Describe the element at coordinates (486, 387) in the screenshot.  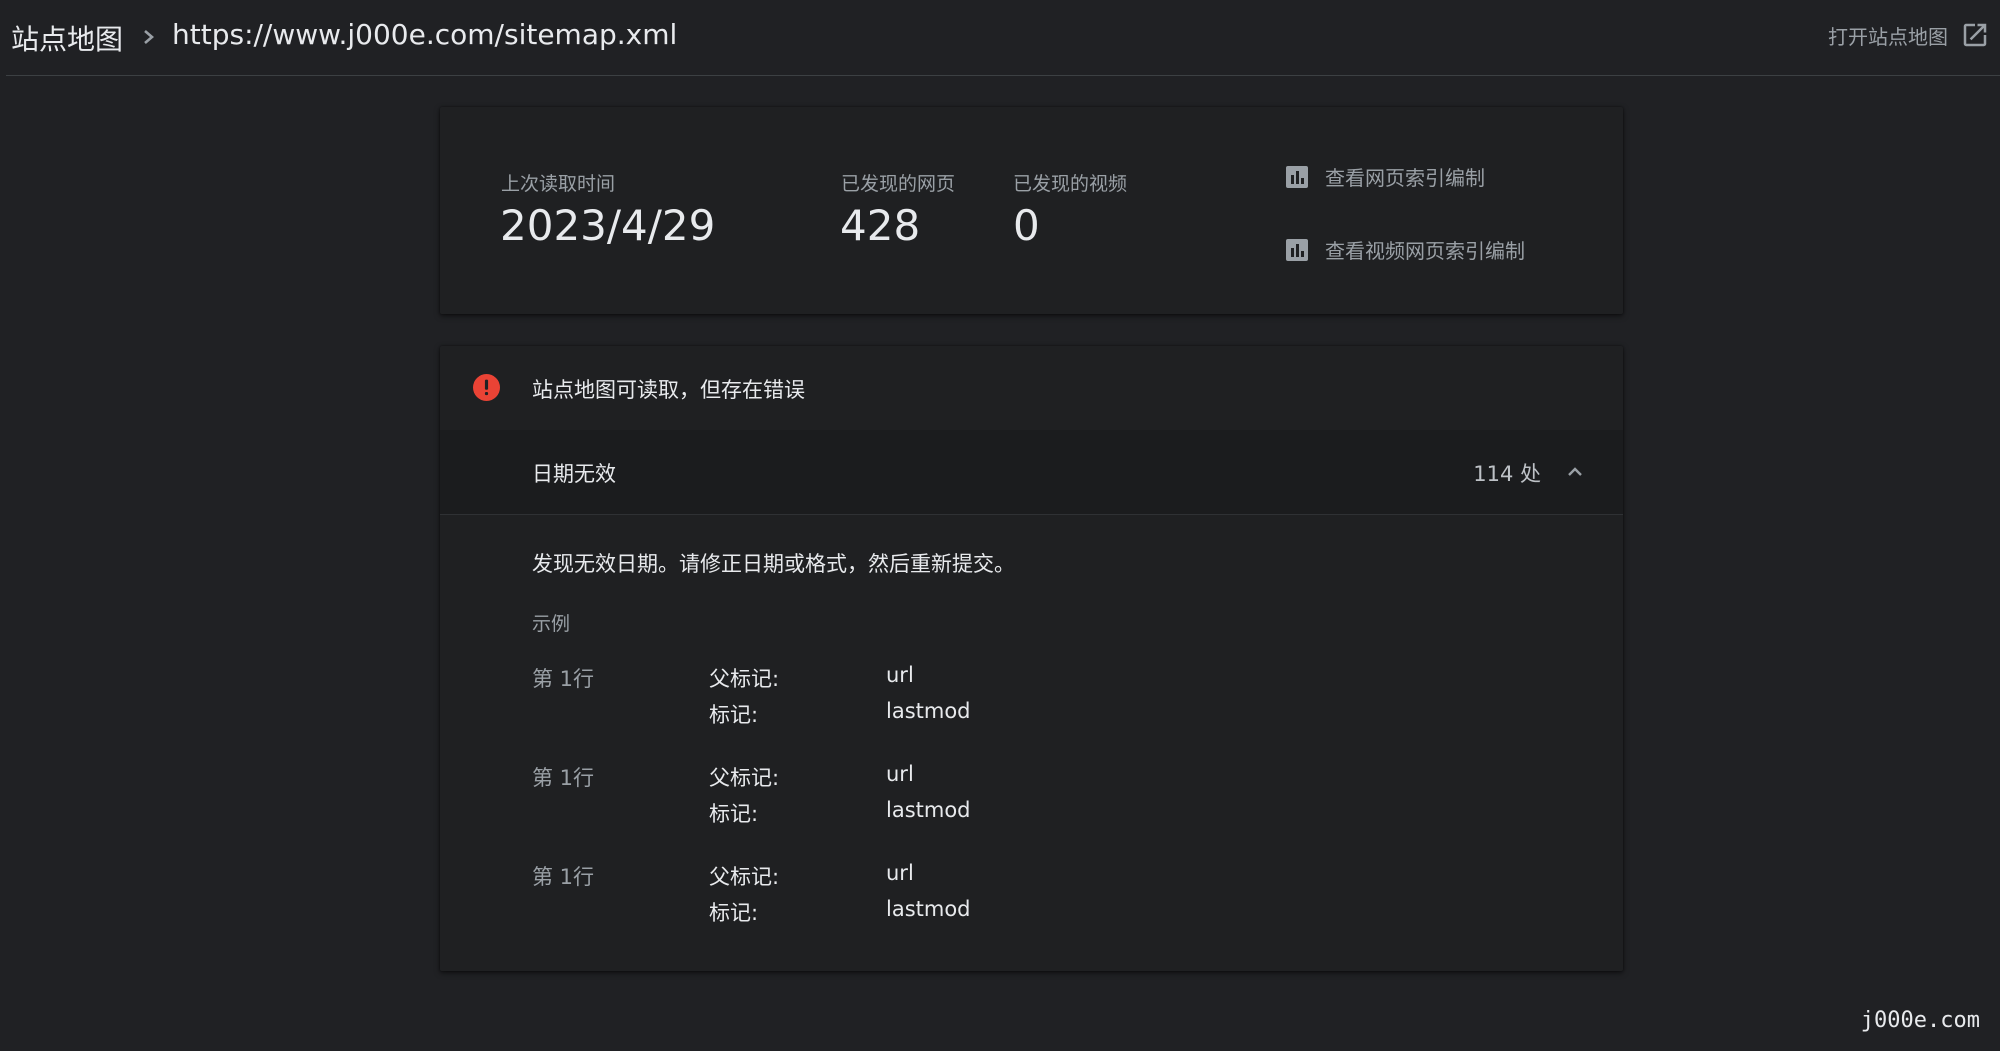
I see `error-icon` at that location.